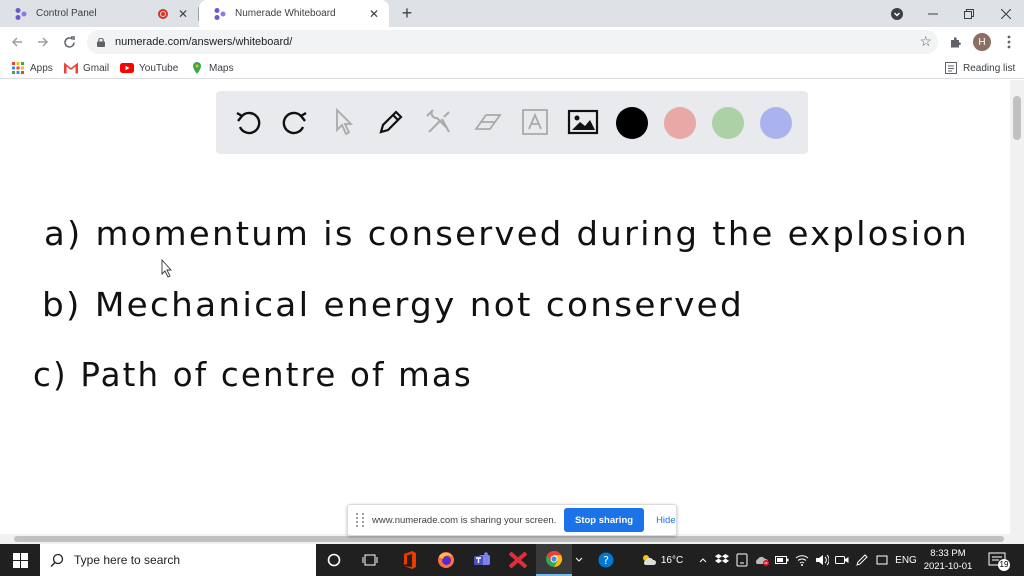 Image resolution: width=1024 pixels, height=576 pixels. I want to click on help-icon: ?, so click(606, 560).